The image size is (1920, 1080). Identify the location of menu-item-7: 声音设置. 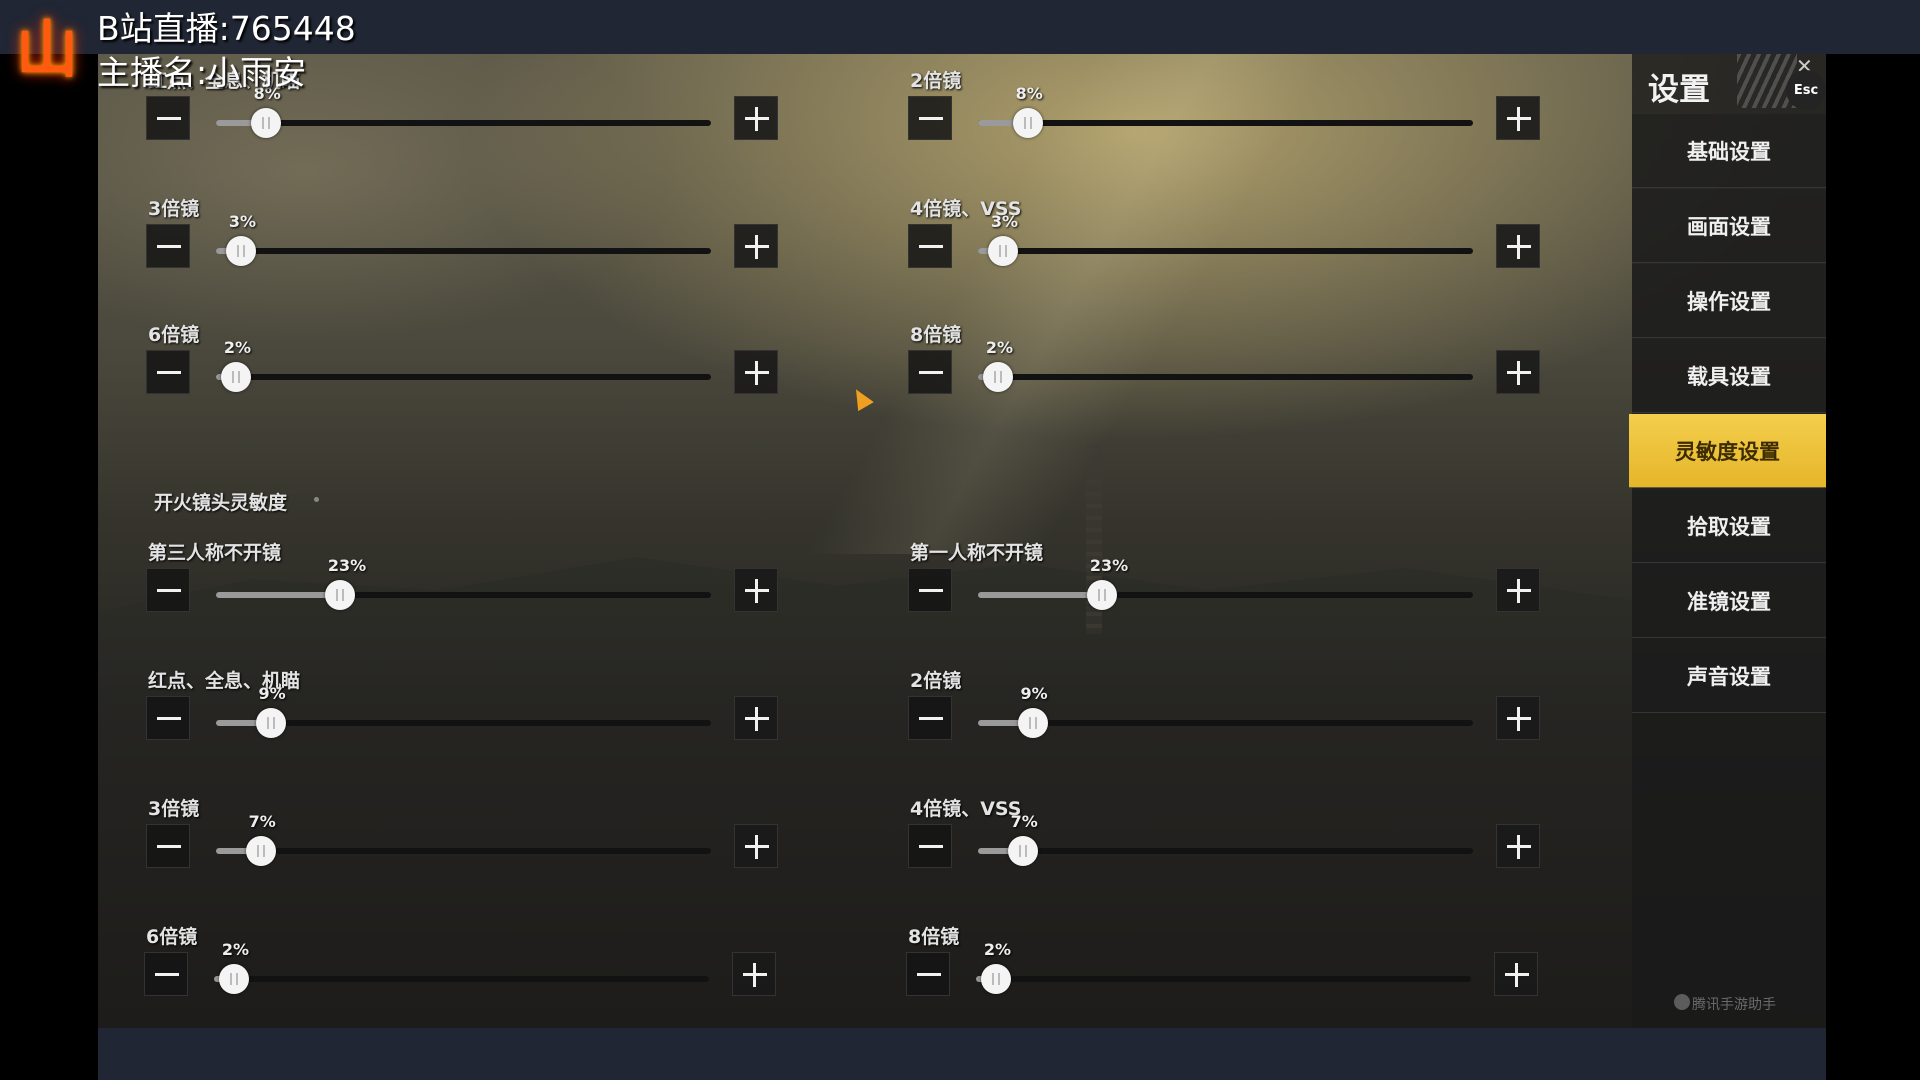
(1729, 676).